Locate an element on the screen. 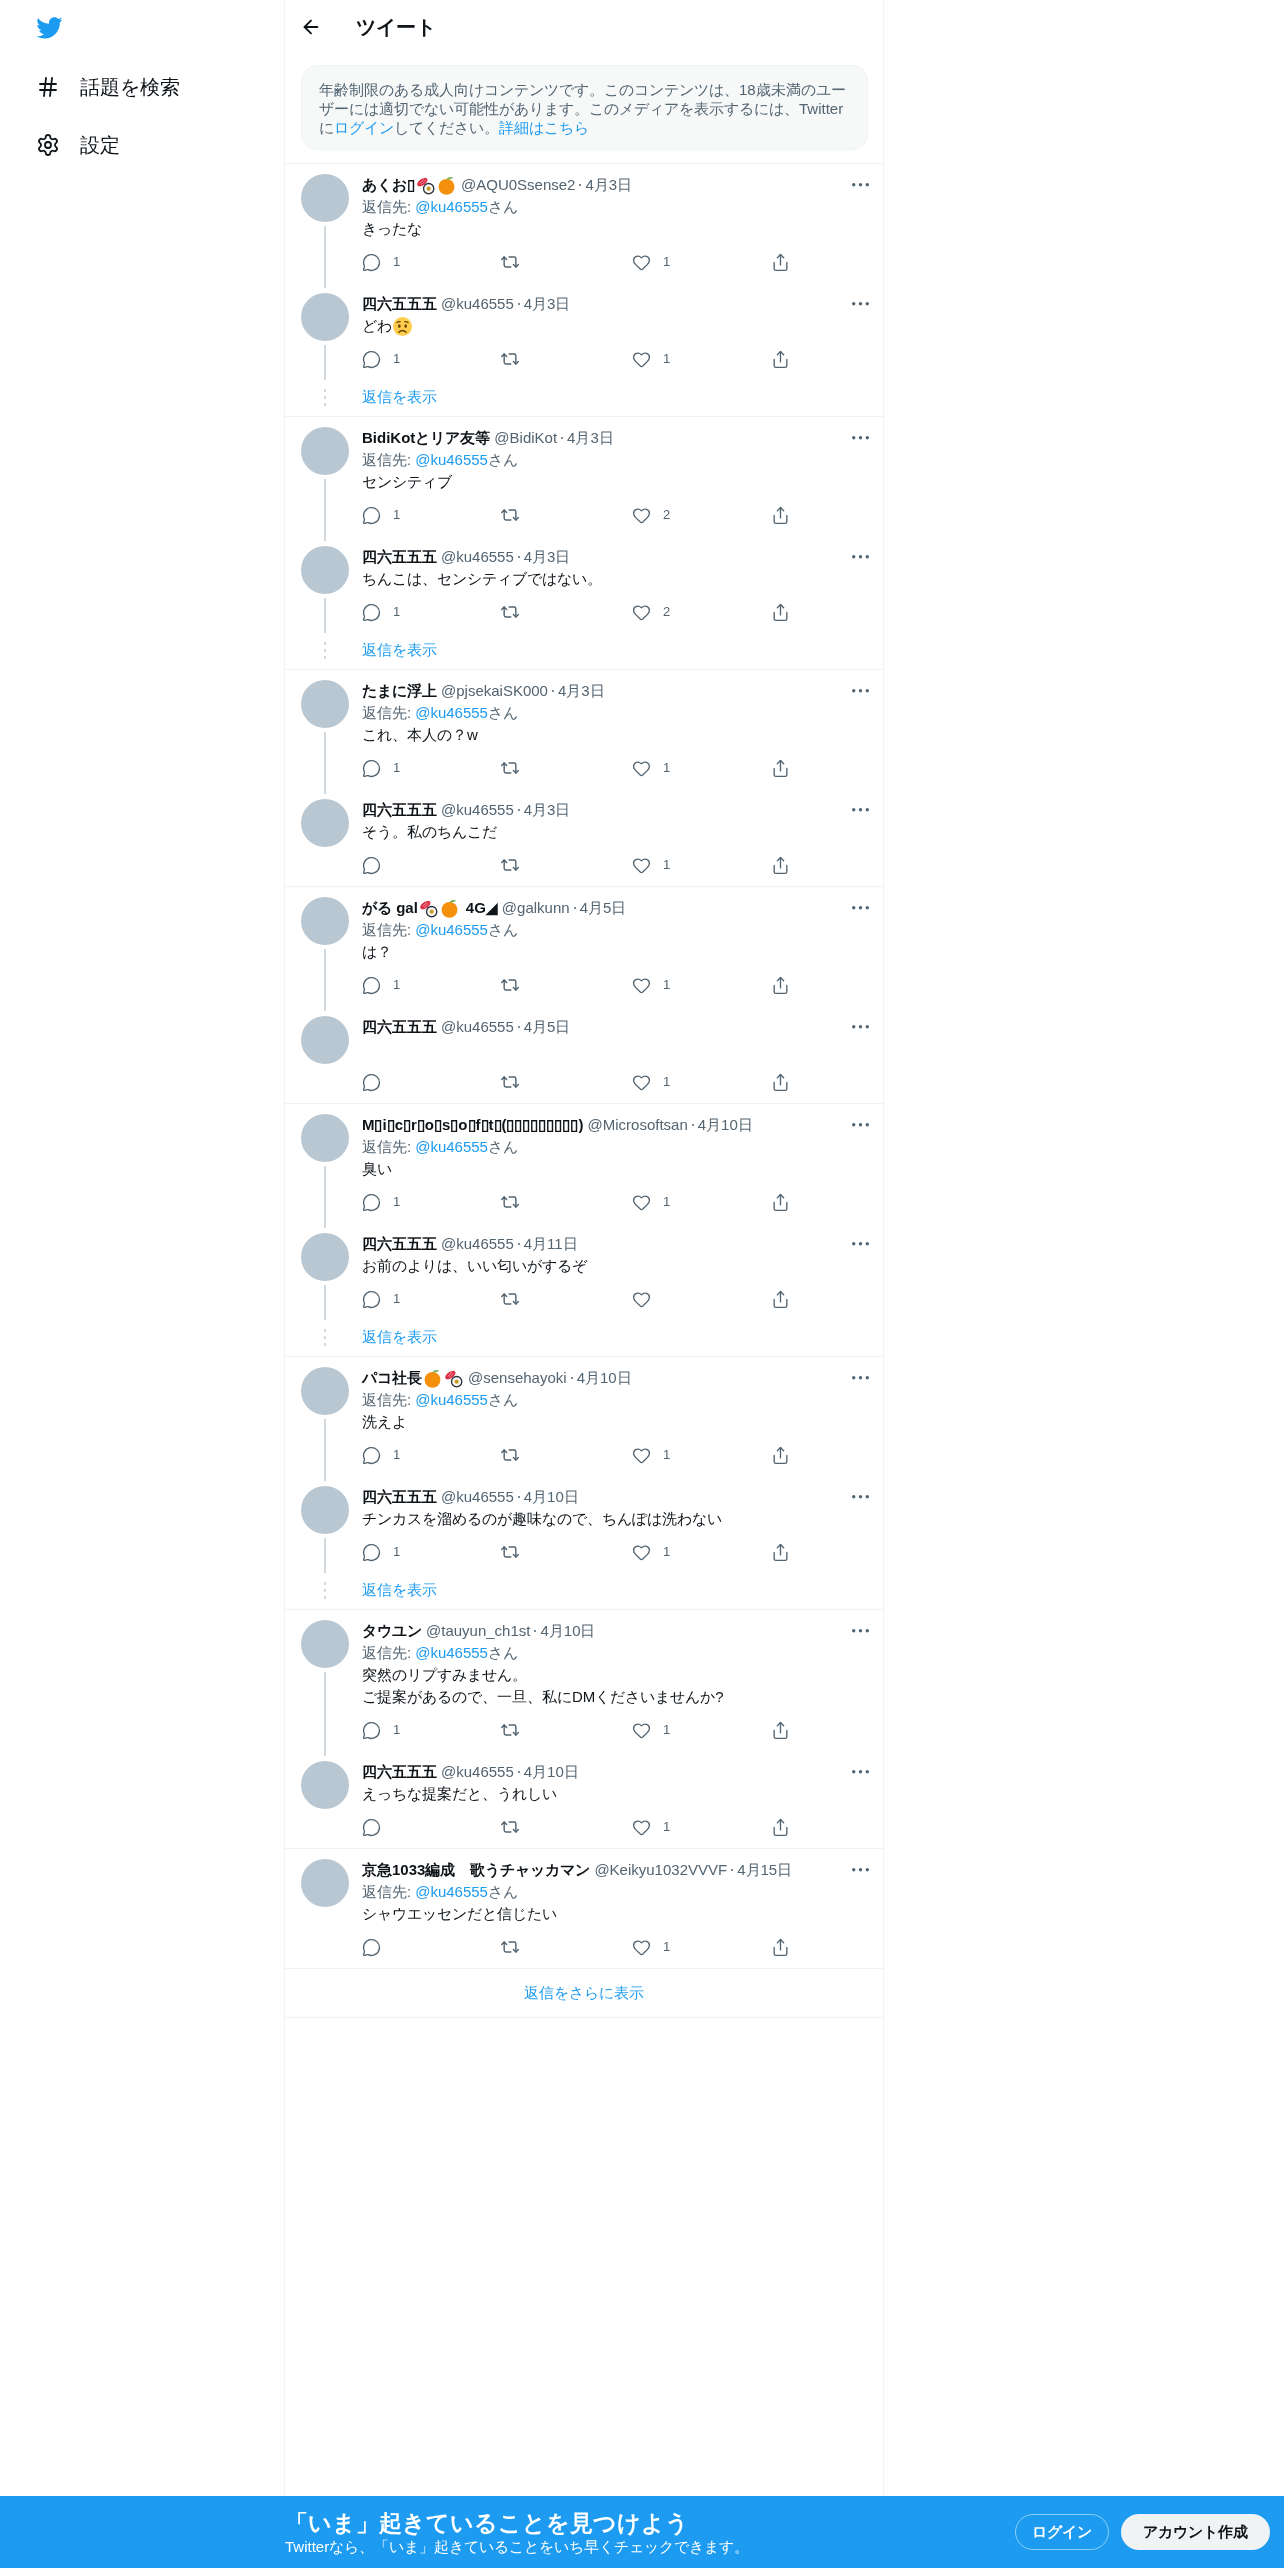 This screenshot has width=1284, height=2568. signup-button: アカウント作成 is located at coordinates (1195, 2532).